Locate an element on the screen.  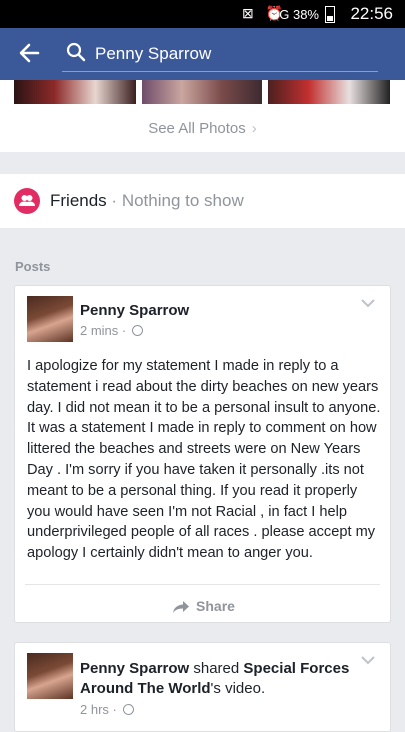
search-query: Penny Sparrow is located at coordinates (153, 54).